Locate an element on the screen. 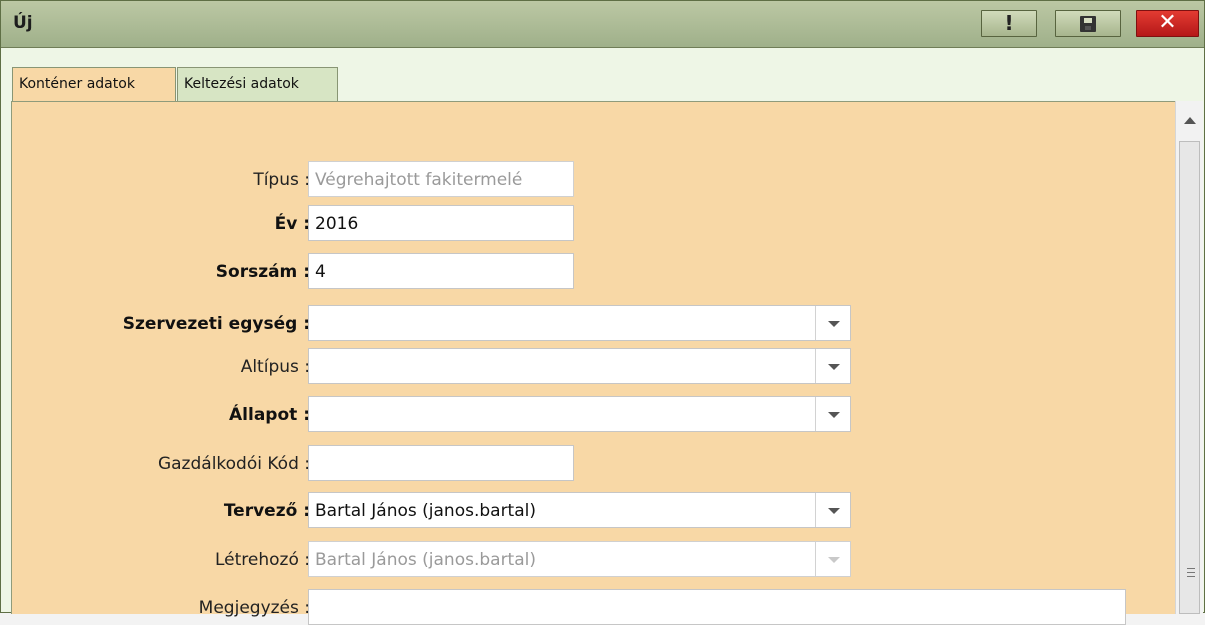 This screenshot has height=625, width=1205. allapot-select is located at coordinates (579, 414).